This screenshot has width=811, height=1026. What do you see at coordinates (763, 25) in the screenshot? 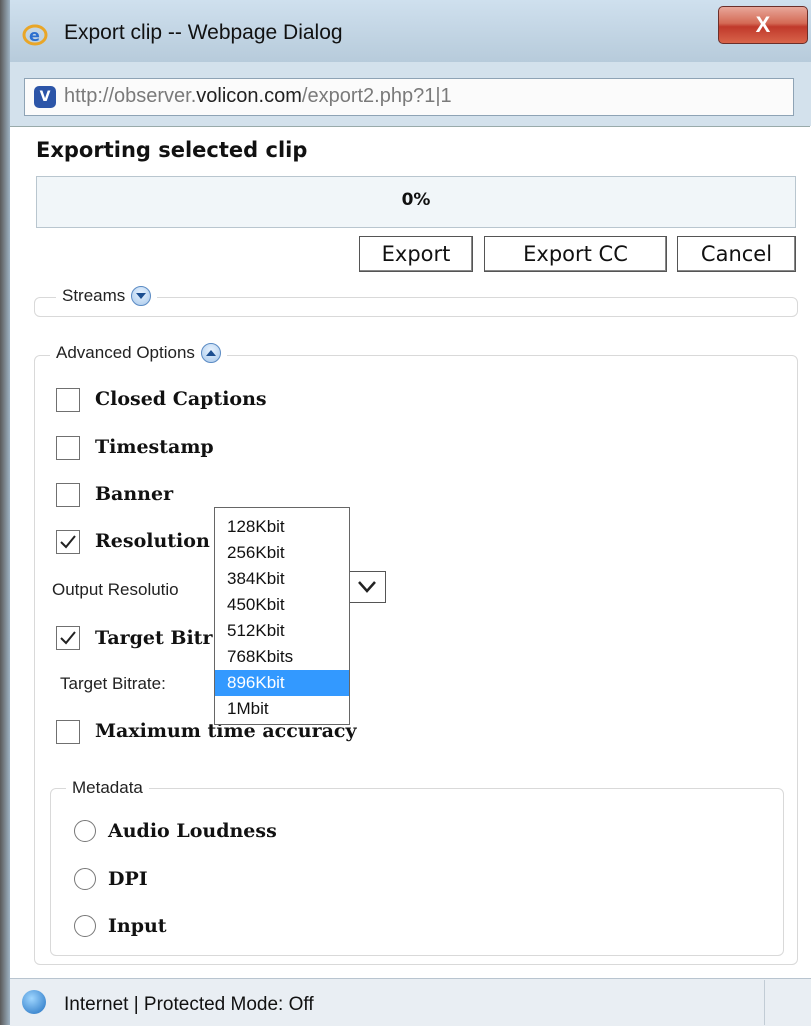
I see `close-button: X` at bounding box center [763, 25].